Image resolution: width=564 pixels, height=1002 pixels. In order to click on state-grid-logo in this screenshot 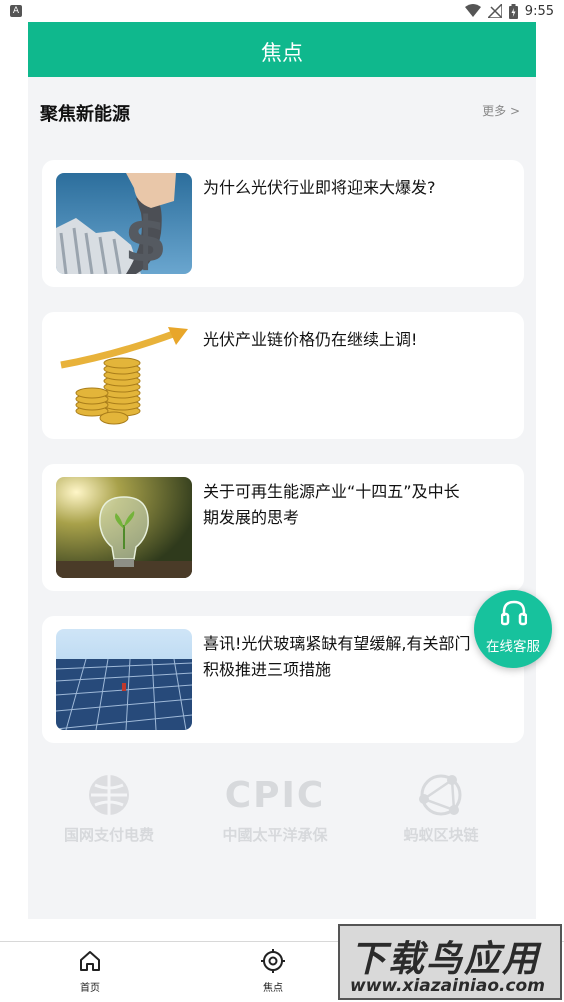, I will do `click(109, 795)`.